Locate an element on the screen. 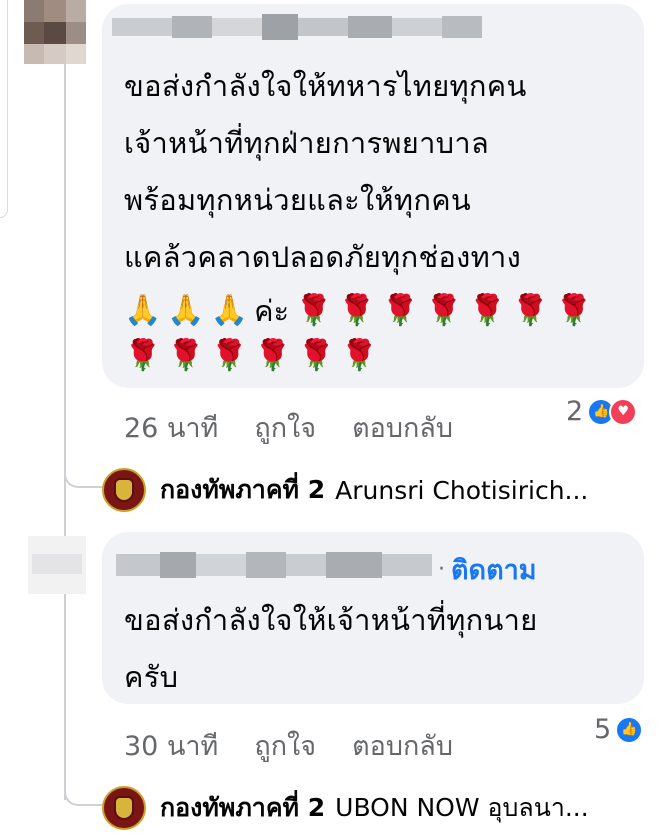 The width and height of the screenshot is (666, 840). follow-button: ติดตาม is located at coordinates (494, 569).